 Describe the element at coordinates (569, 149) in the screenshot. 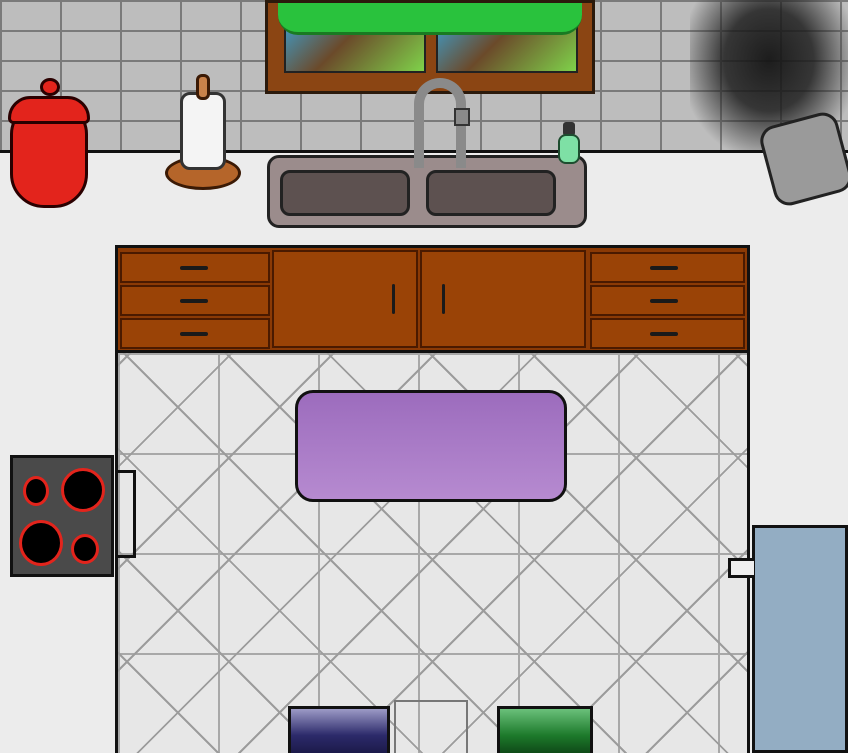

I see `soap-dispenser` at that location.